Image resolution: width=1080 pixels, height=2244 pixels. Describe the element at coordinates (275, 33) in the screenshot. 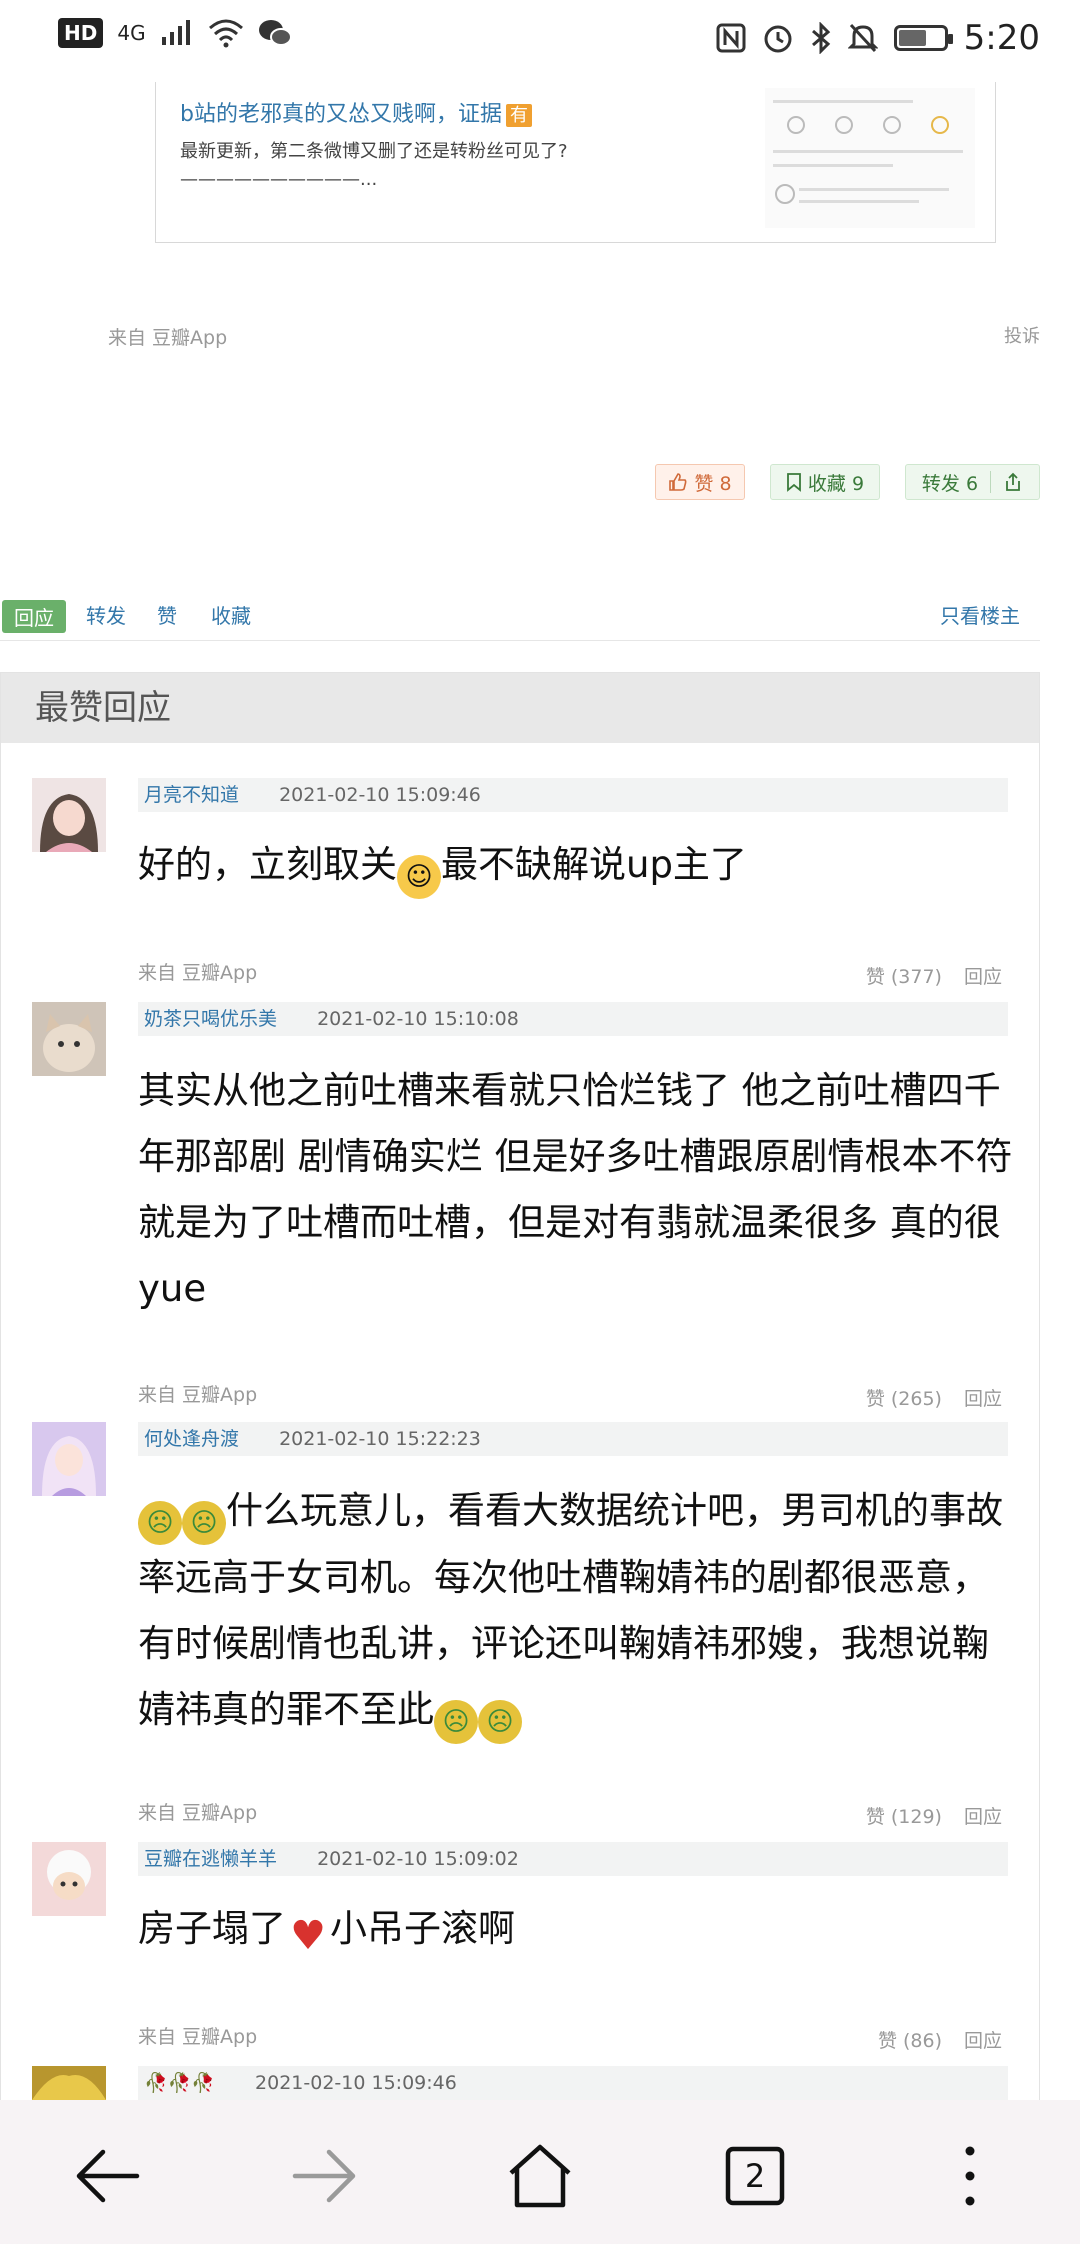

I see `wechat-icon` at that location.